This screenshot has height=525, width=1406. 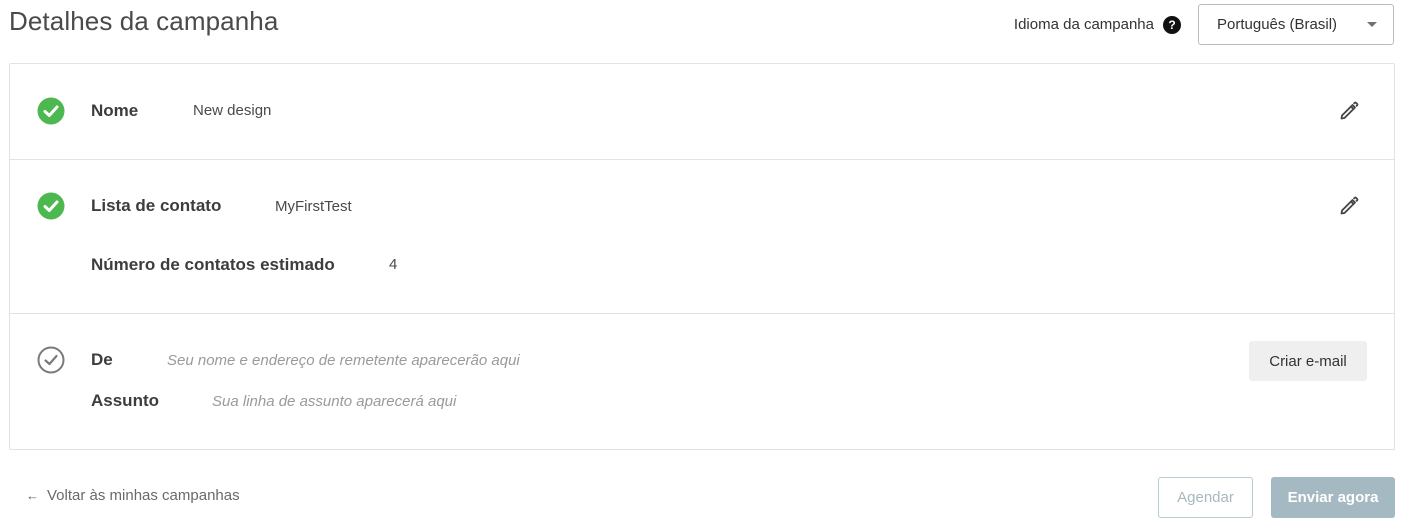 What do you see at coordinates (1172, 24) in the screenshot?
I see `question-circle-icon: ?` at bounding box center [1172, 24].